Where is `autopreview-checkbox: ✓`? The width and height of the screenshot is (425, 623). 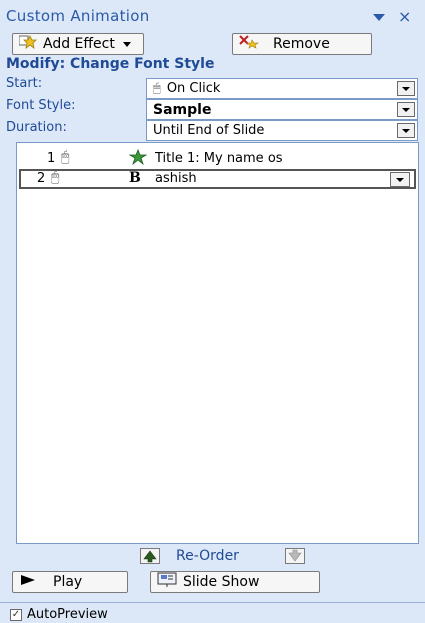 autopreview-checkbox: ✓ is located at coordinates (16, 615).